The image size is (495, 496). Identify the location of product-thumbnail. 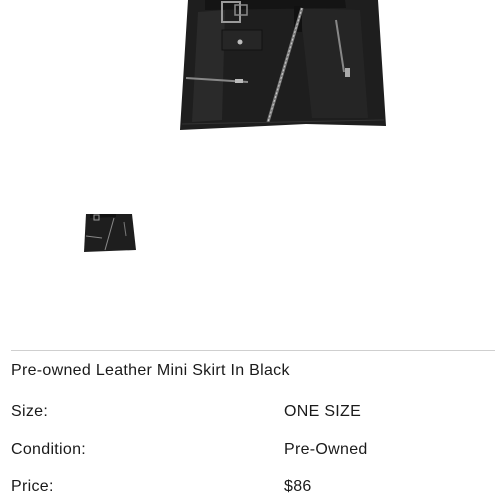
(110, 232).